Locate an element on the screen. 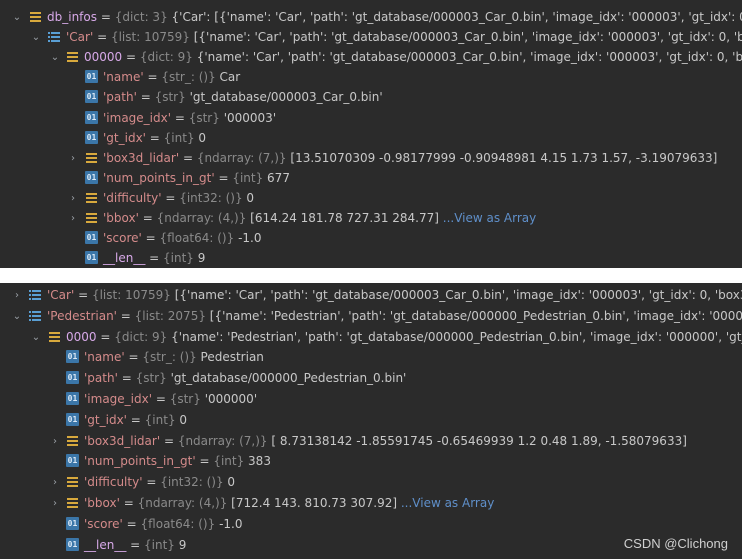 This screenshot has width=742, height=559. variable-type: {str} is located at coordinates (151, 378).